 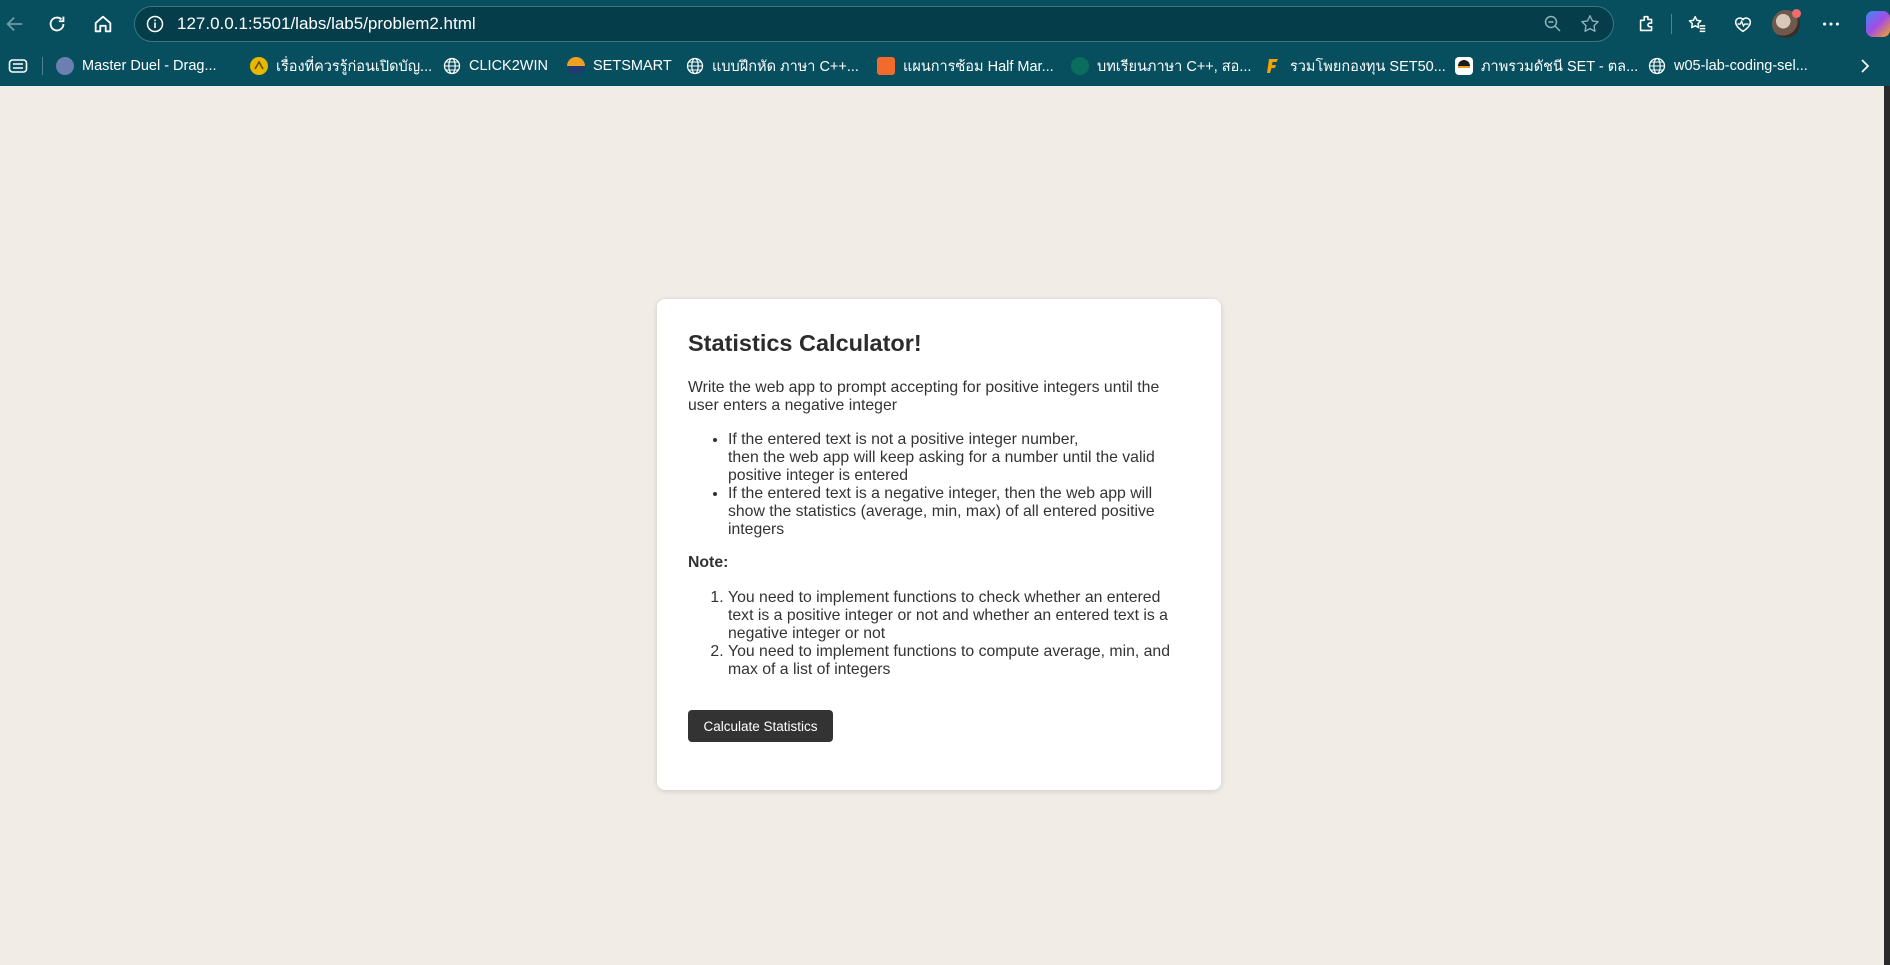 What do you see at coordinates (1647, 24) in the screenshot?
I see `extensions-icon` at bounding box center [1647, 24].